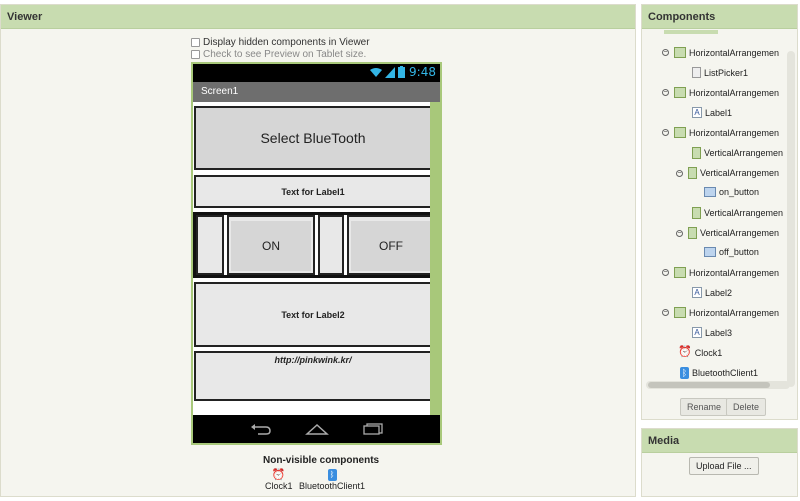  I want to click on nonvisible-title: Non-visible components, so click(321, 460).